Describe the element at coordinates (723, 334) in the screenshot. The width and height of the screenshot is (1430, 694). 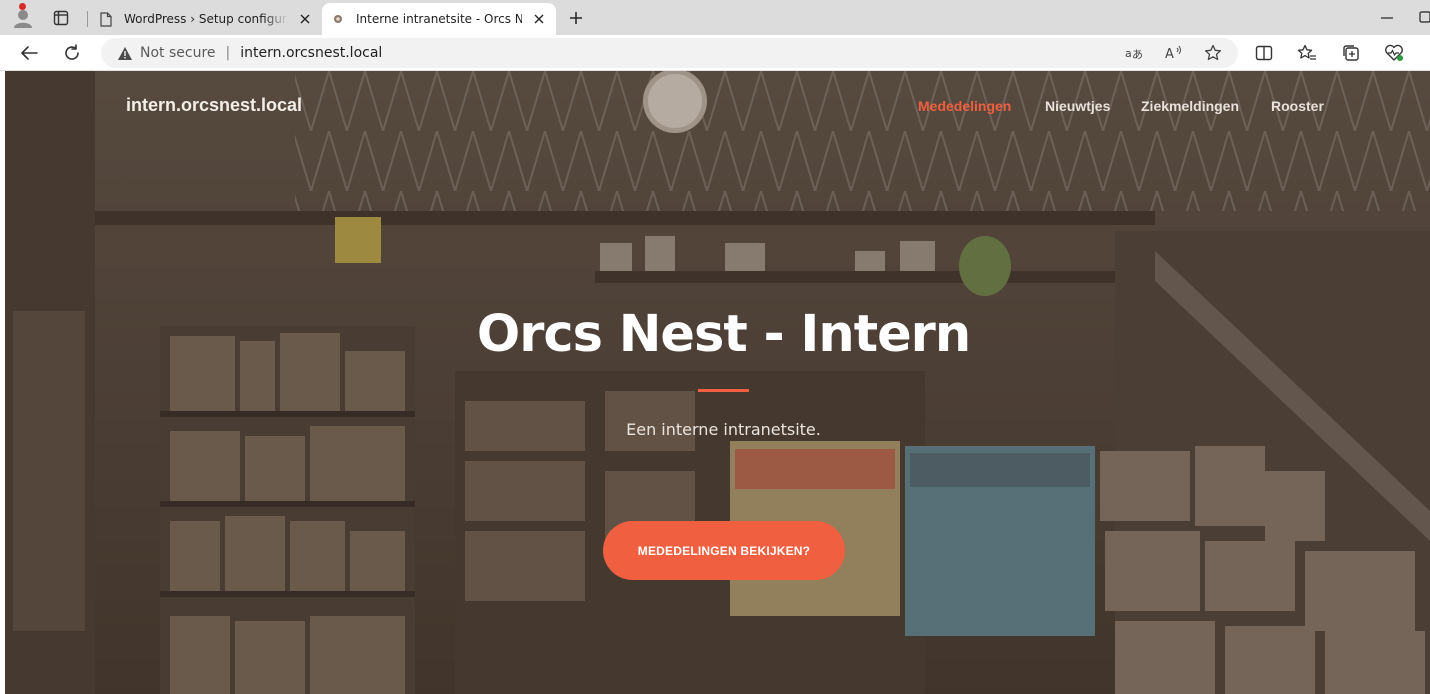
I see `hero-title: Orcs Nest - Intern` at that location.